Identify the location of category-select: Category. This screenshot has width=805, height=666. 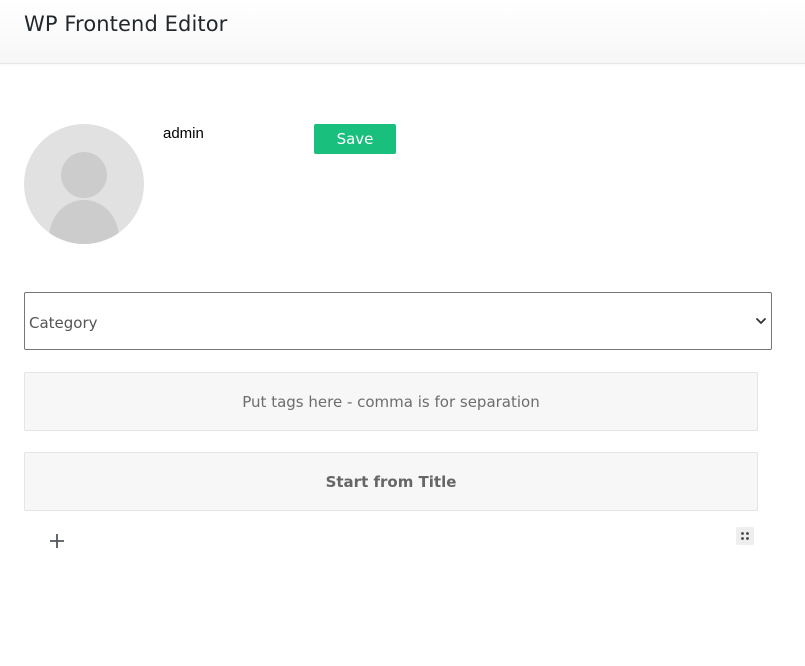
(398, 321).